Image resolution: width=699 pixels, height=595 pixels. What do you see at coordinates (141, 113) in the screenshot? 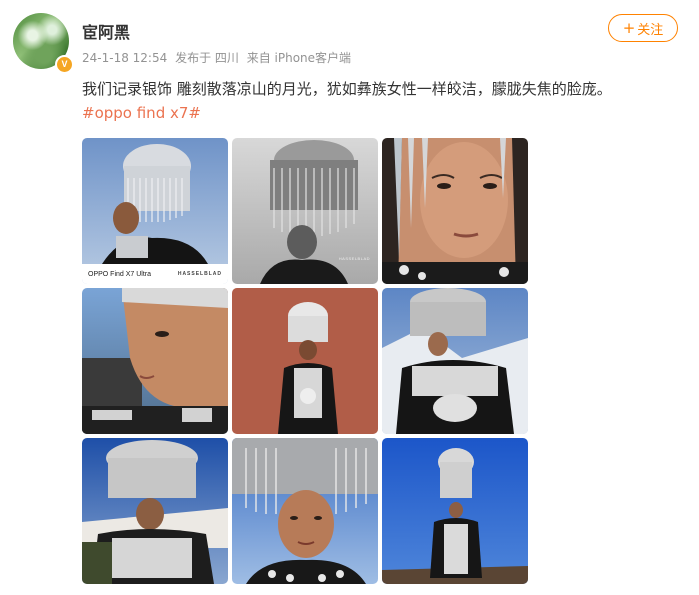
I see `topic-link: #oppo find x7#` at bounding box center [141, 113].